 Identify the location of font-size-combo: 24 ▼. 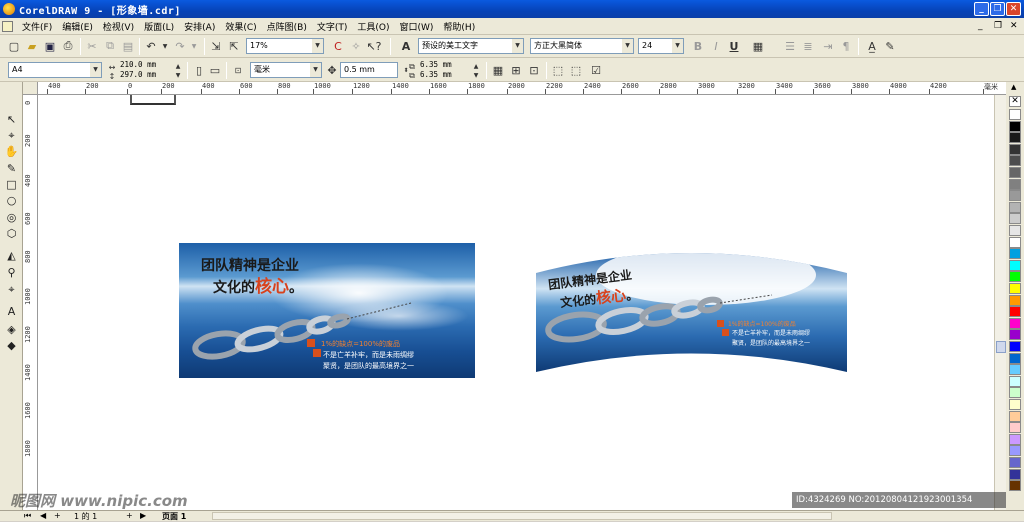
(661, 46).